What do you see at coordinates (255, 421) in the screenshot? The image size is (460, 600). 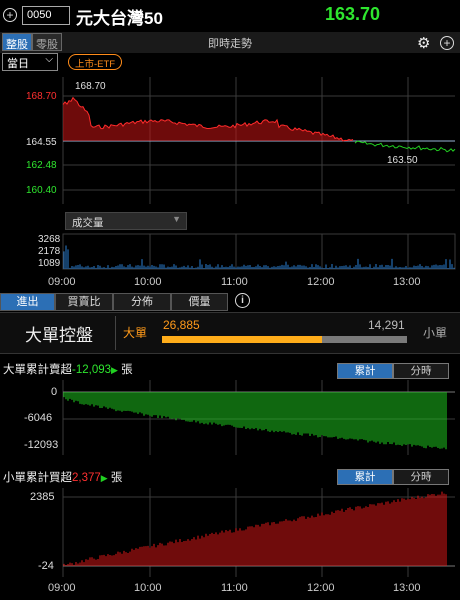 I see `big-order-bars` at bounding box center [255, 421].